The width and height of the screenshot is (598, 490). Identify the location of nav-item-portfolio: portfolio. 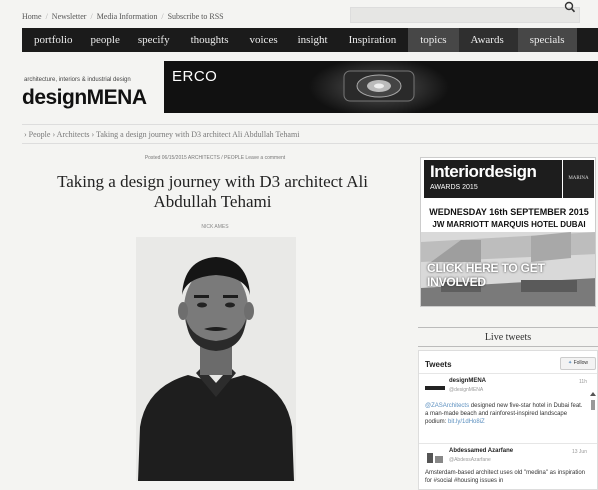
(52, 40).